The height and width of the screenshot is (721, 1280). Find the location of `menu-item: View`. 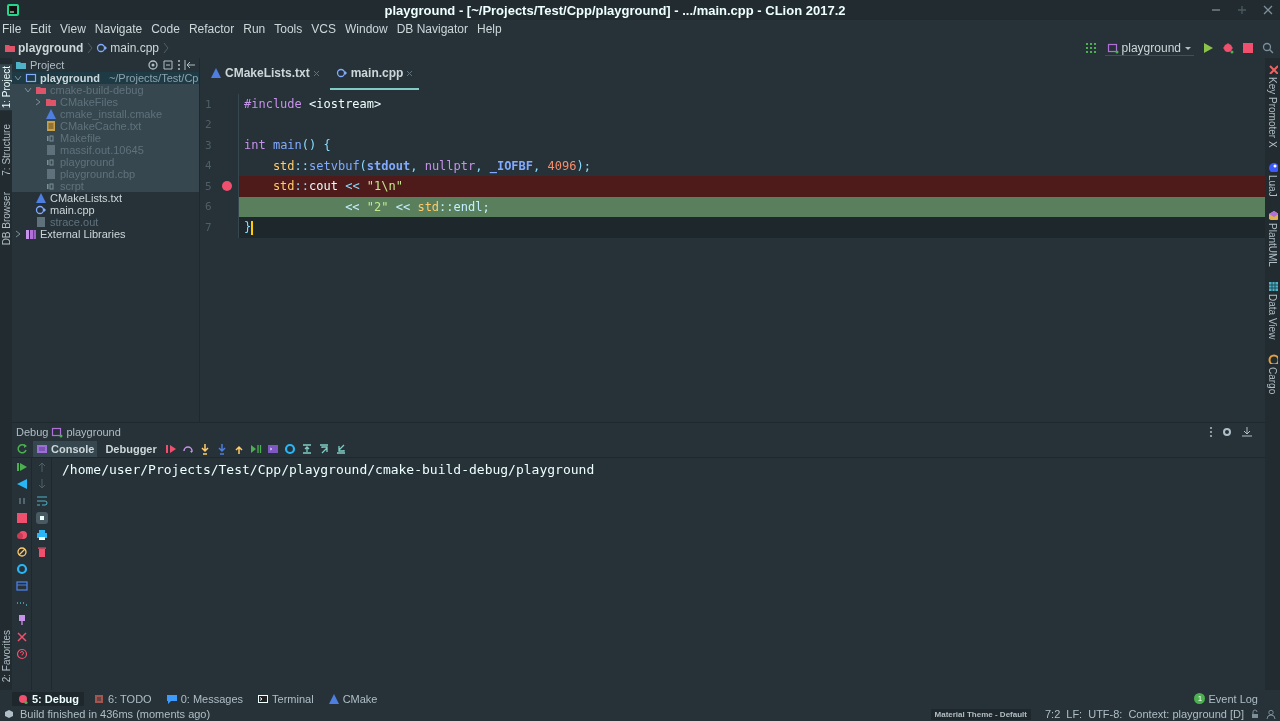

menu-item: View is located at coordinates (73, 29).